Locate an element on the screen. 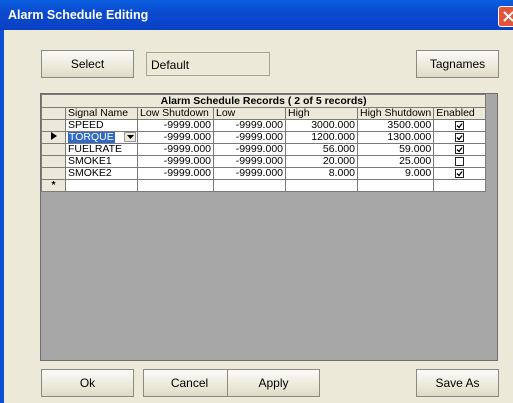 This screenshot has height=403, width=513. tagnames-button-label: Tagnames is located at coordinates (457, 64).